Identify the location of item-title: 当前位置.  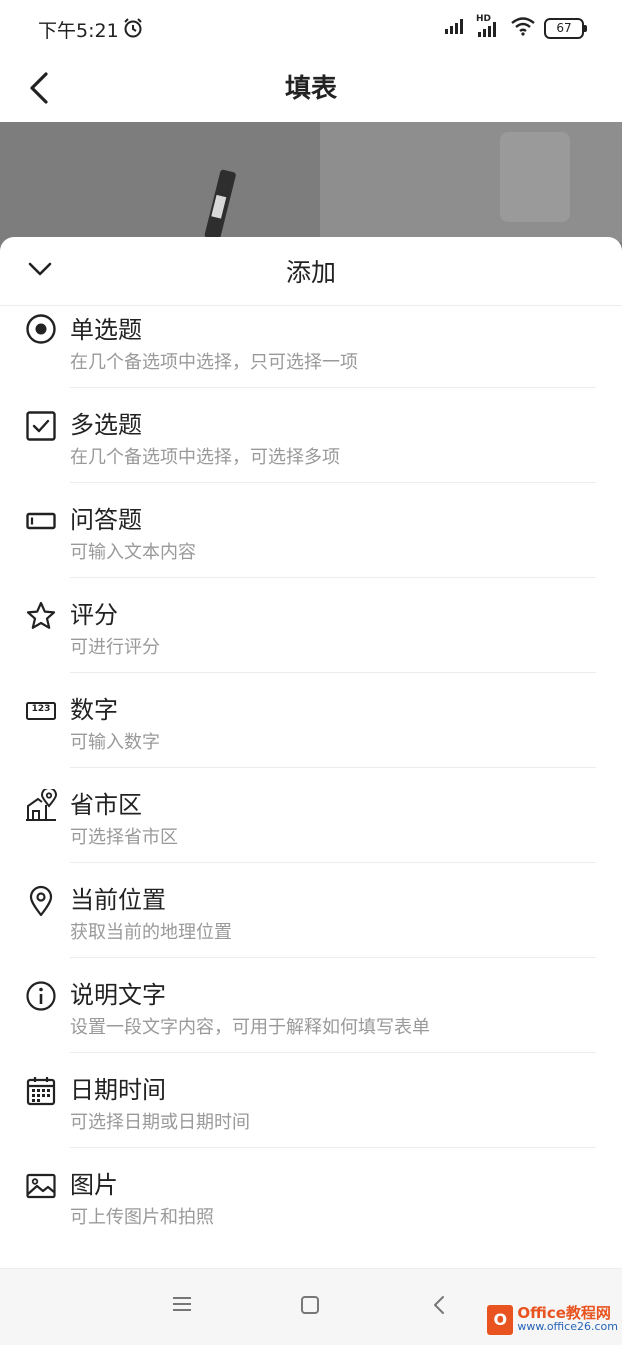
(118, 900).